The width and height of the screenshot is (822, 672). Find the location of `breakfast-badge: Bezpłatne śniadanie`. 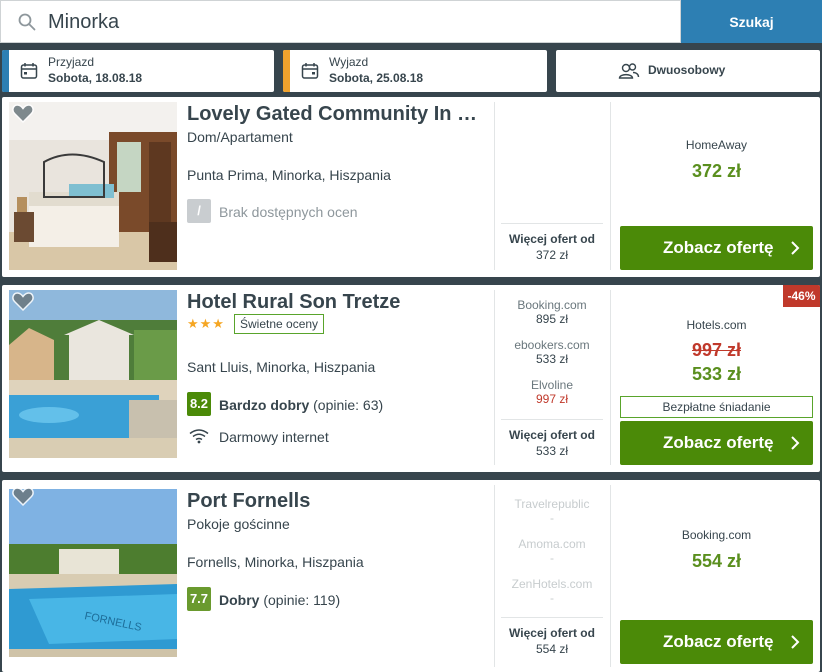

breakfast-badge: Bezpłatne śniadanie is located at coordinates (716, 407).